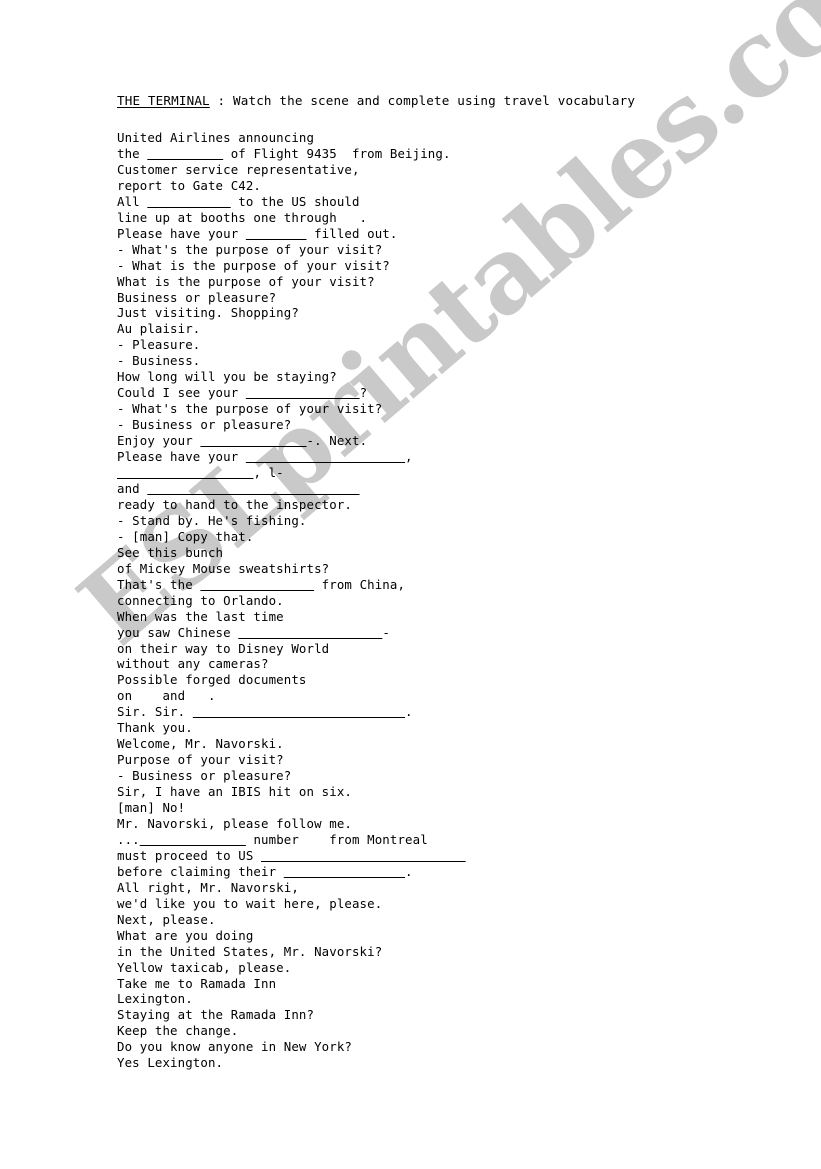  Describe the element at coordinates (197, 297) in the screenshot. I see `worksheet-line: Business or pleasure?` at that location.